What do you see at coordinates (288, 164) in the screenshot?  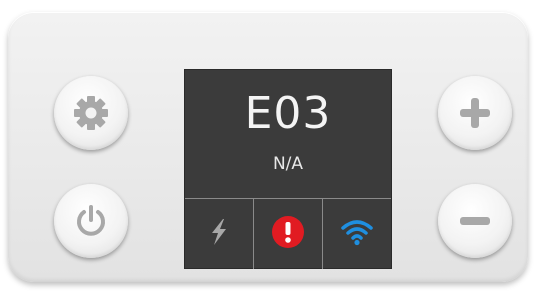 I see `status-text: N/A` at bounding box center [288, 164].